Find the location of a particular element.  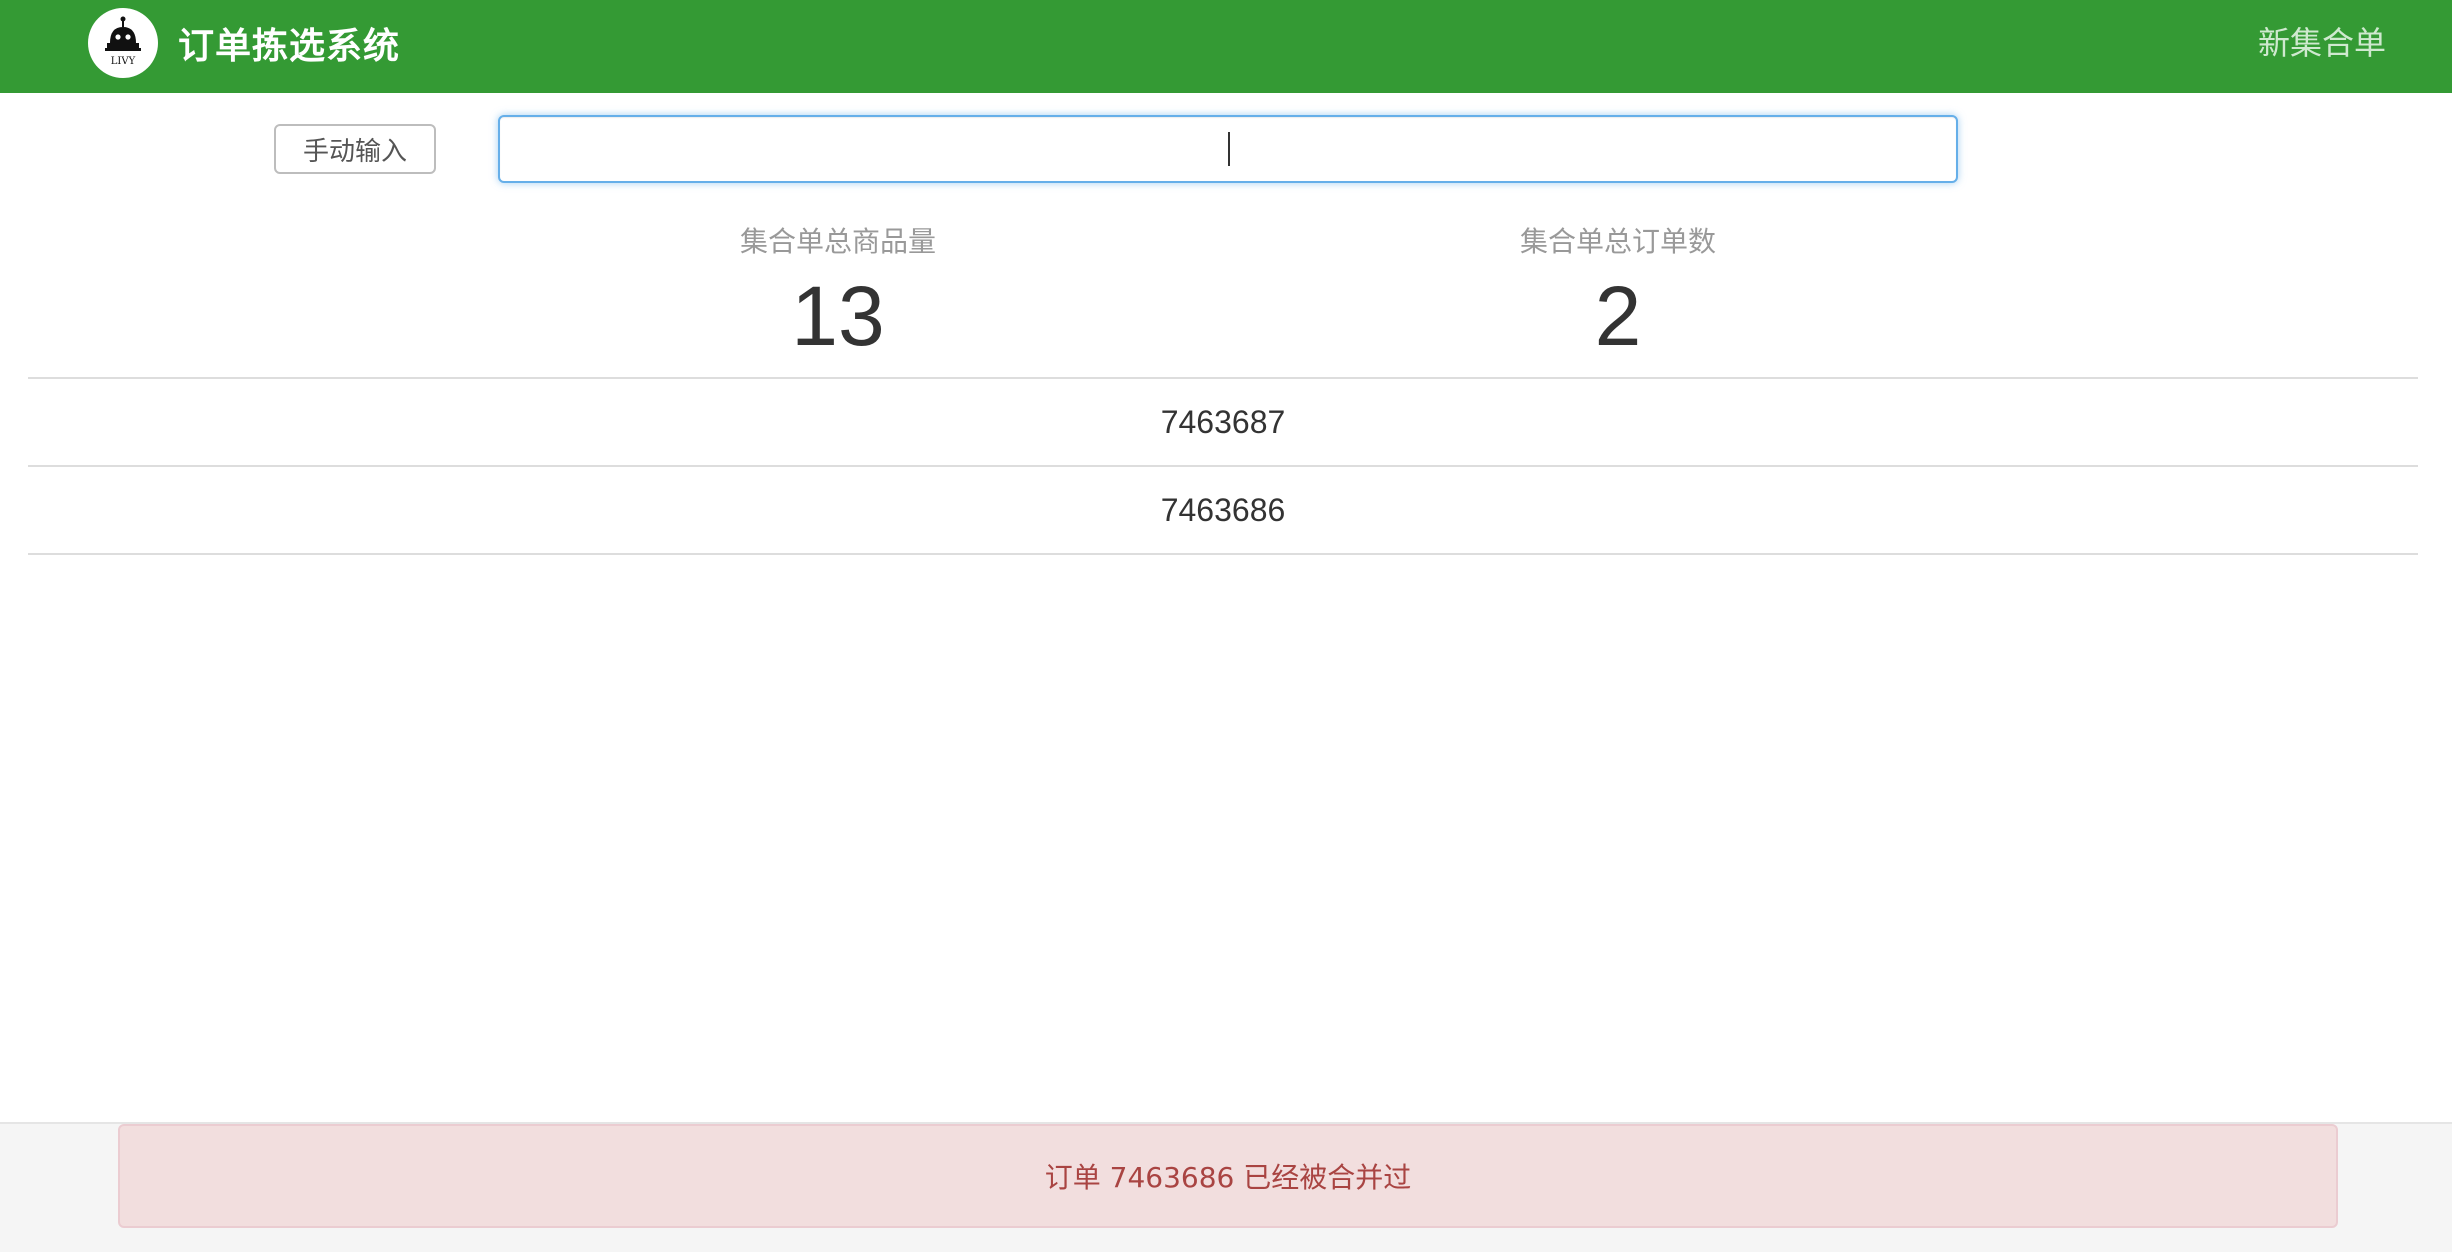

logo-text: LIVY is located at coordinates (123, 61).